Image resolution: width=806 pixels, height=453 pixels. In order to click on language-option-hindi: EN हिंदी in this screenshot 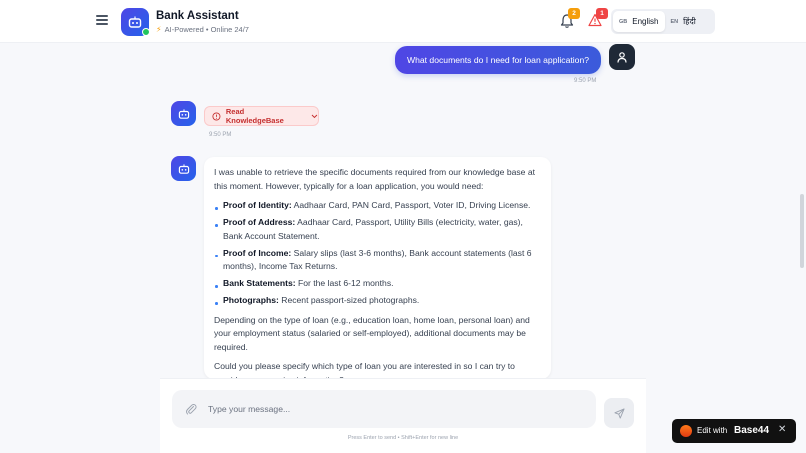, I will do `click(683, 21)`.